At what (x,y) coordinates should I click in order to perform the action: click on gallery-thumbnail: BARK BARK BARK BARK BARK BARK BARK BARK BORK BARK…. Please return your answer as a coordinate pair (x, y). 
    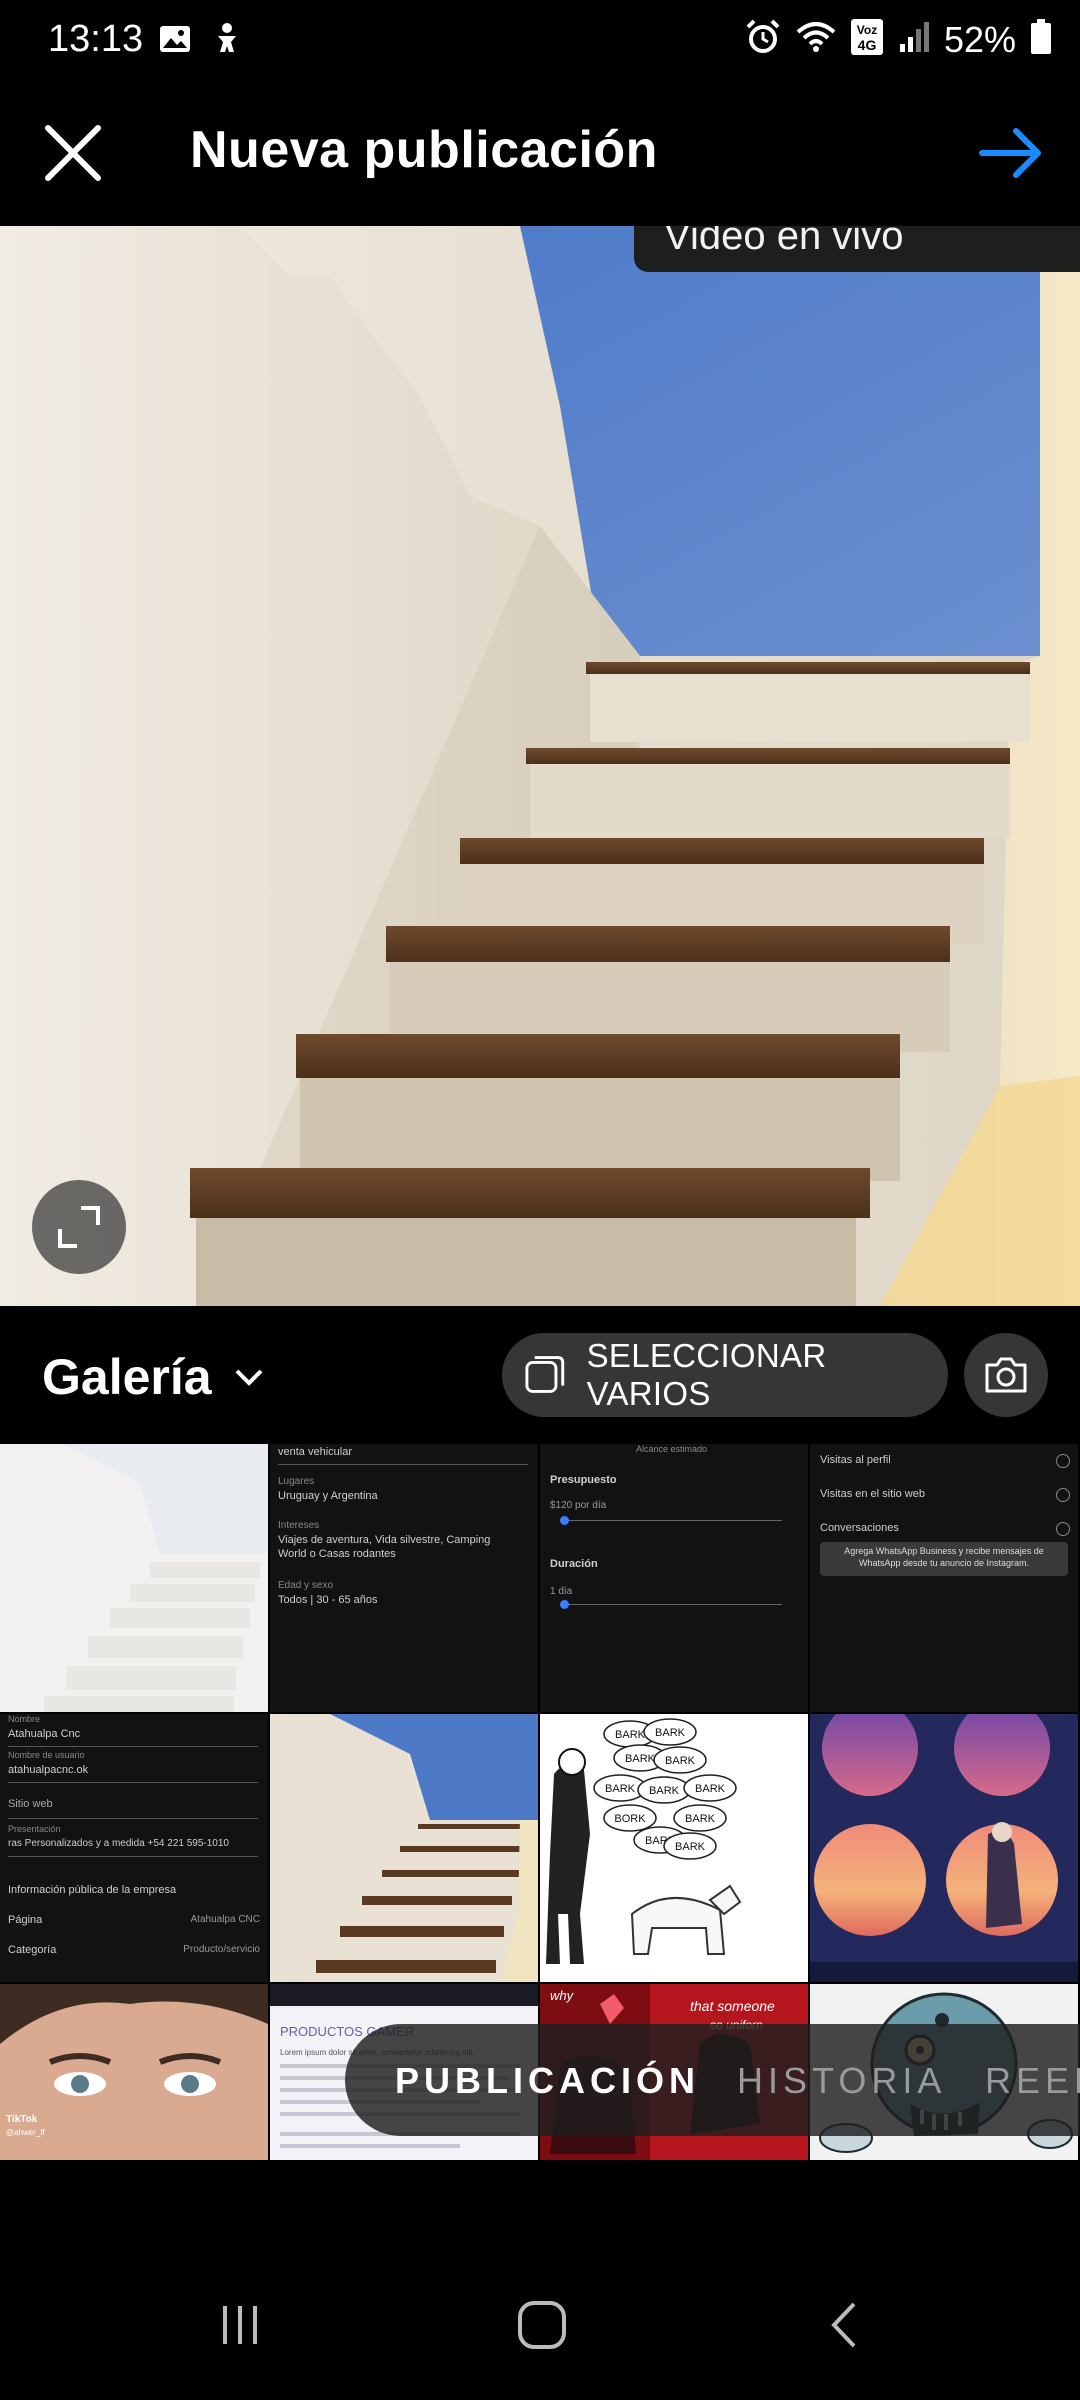
    Looking at the image, I should click on (674, 1848).